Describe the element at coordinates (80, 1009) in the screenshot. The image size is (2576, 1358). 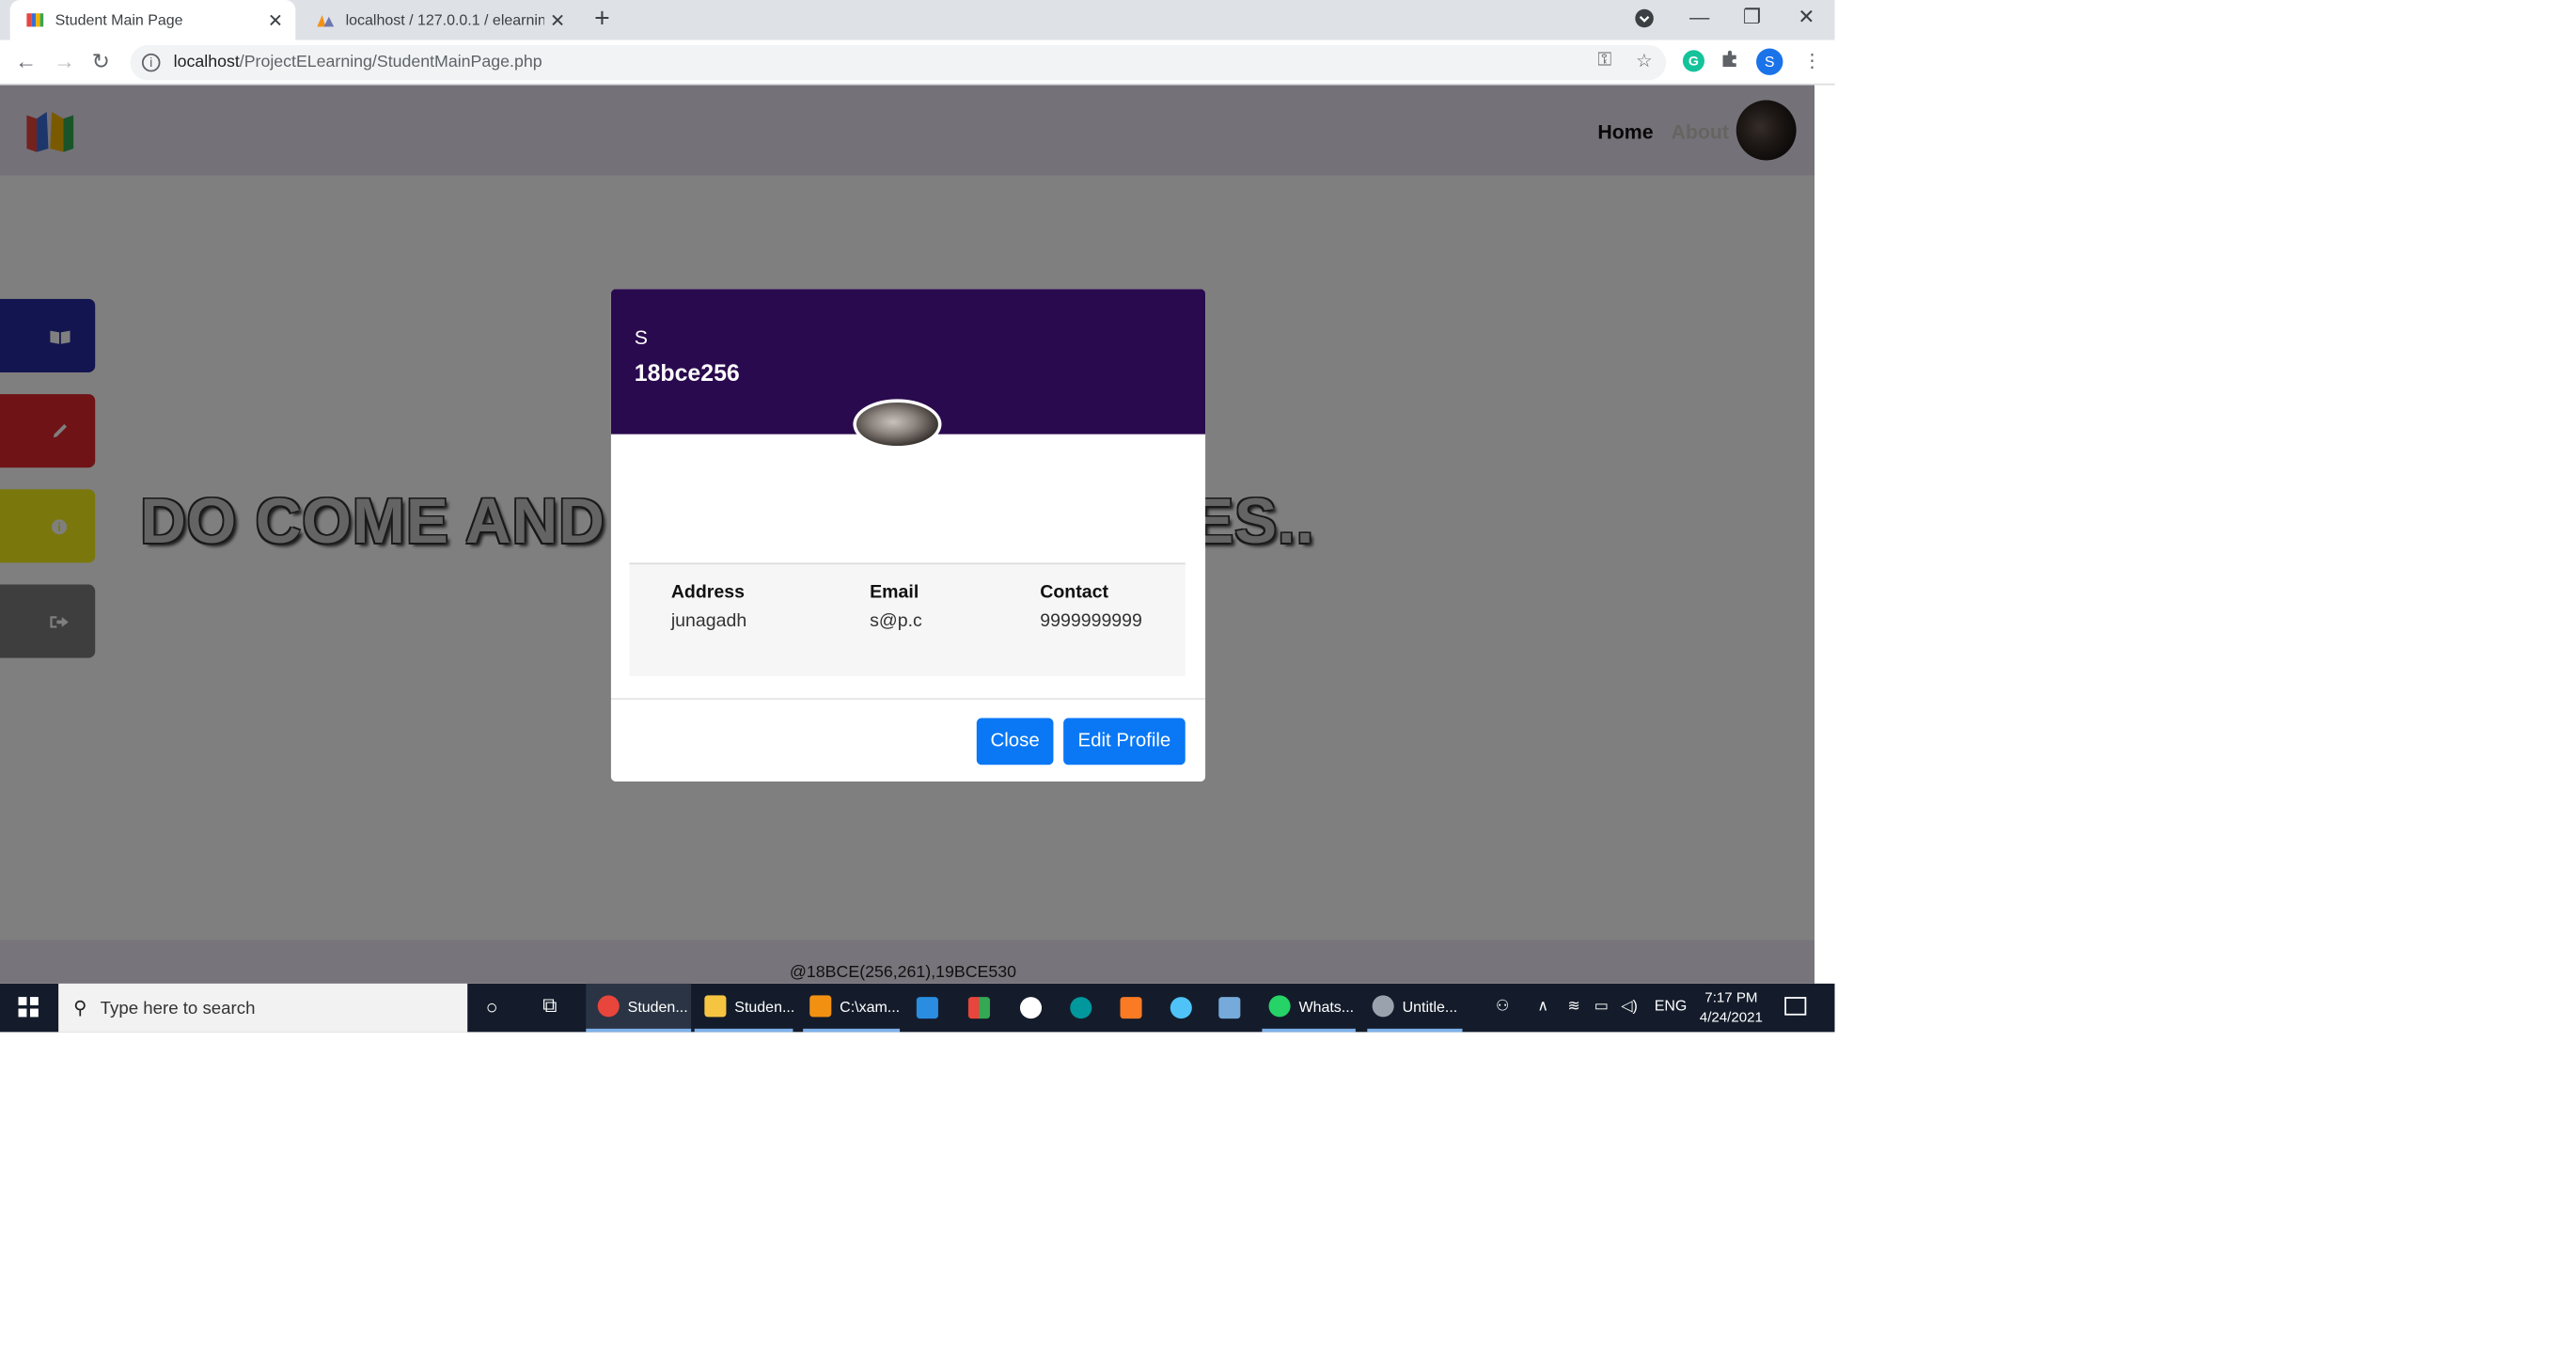
I see `search-icon: ⚲` at that location.